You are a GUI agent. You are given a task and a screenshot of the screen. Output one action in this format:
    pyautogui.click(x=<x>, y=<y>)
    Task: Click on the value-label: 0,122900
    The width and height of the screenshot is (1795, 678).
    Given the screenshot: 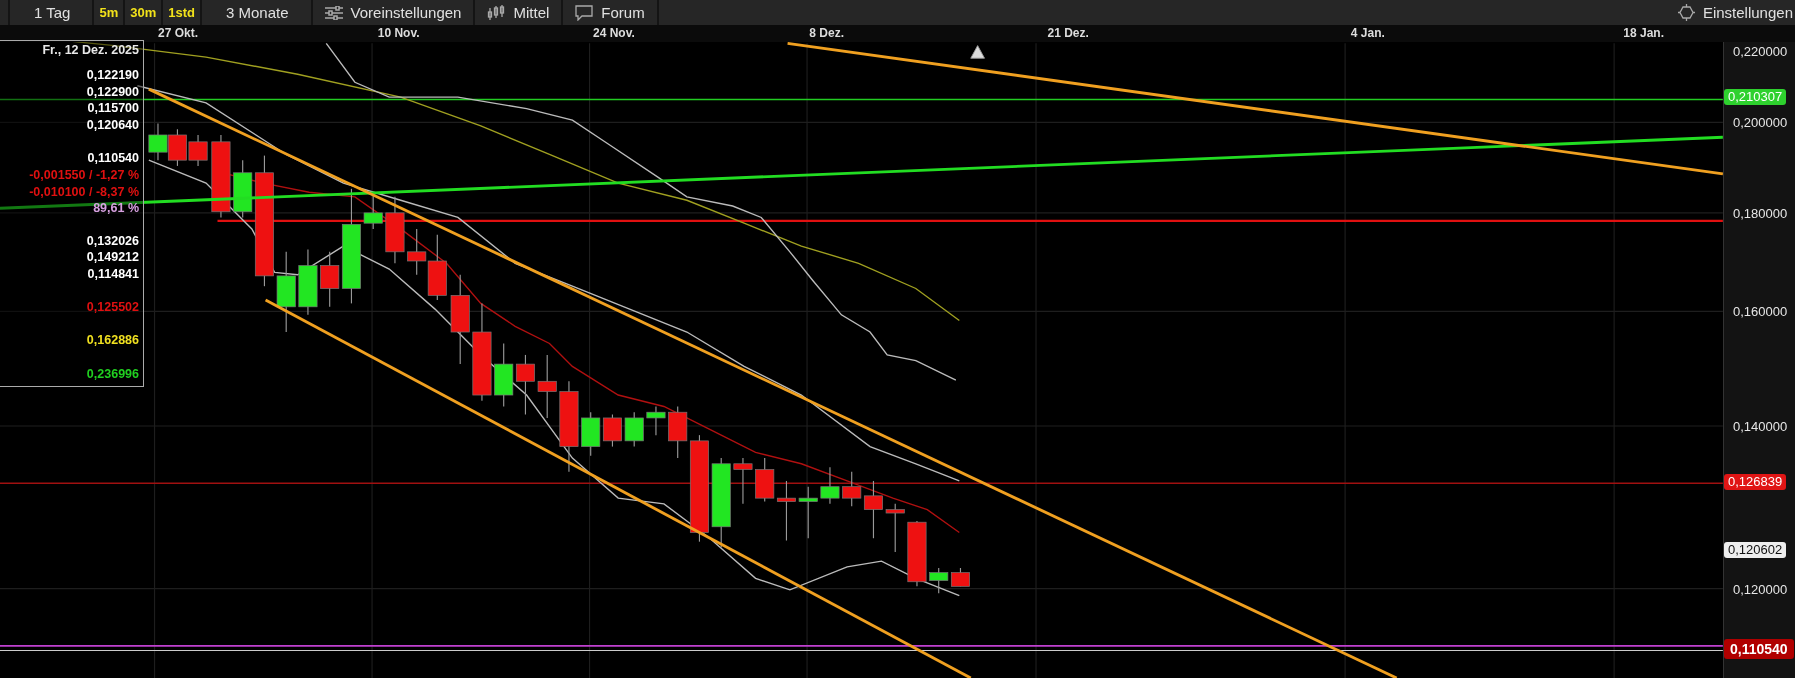 What is the action you would take?
    pyautogui.click(x=112, y=92)
    